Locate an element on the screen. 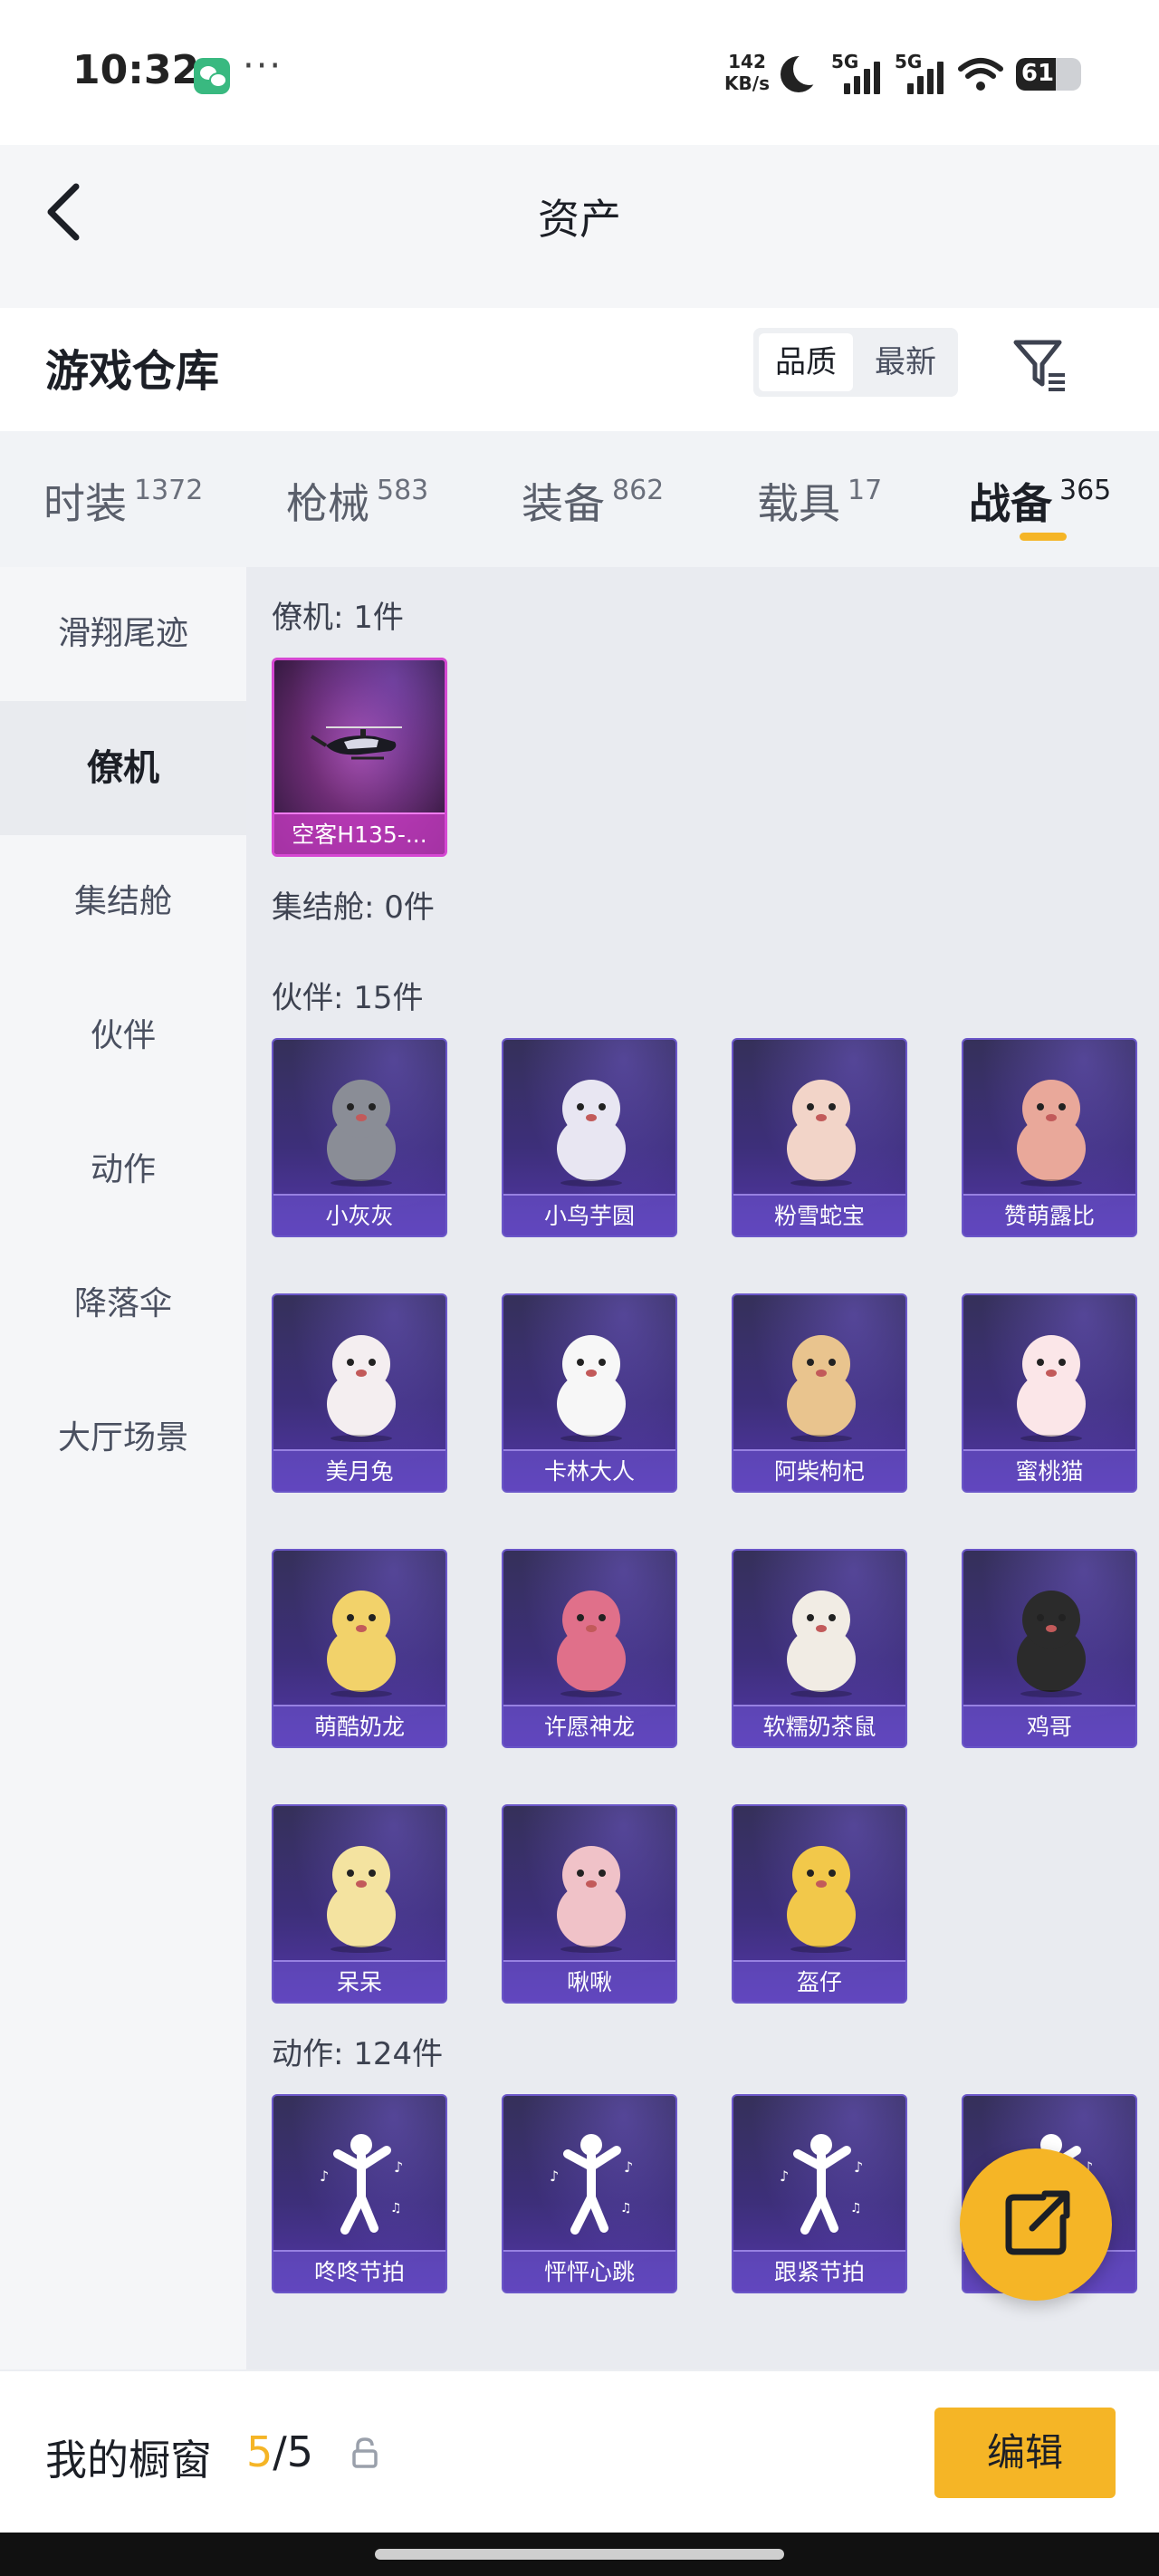 The width and height of the screenshot is (1159, 2576). tab-label: 载具 is located at coordinates (798, 503).